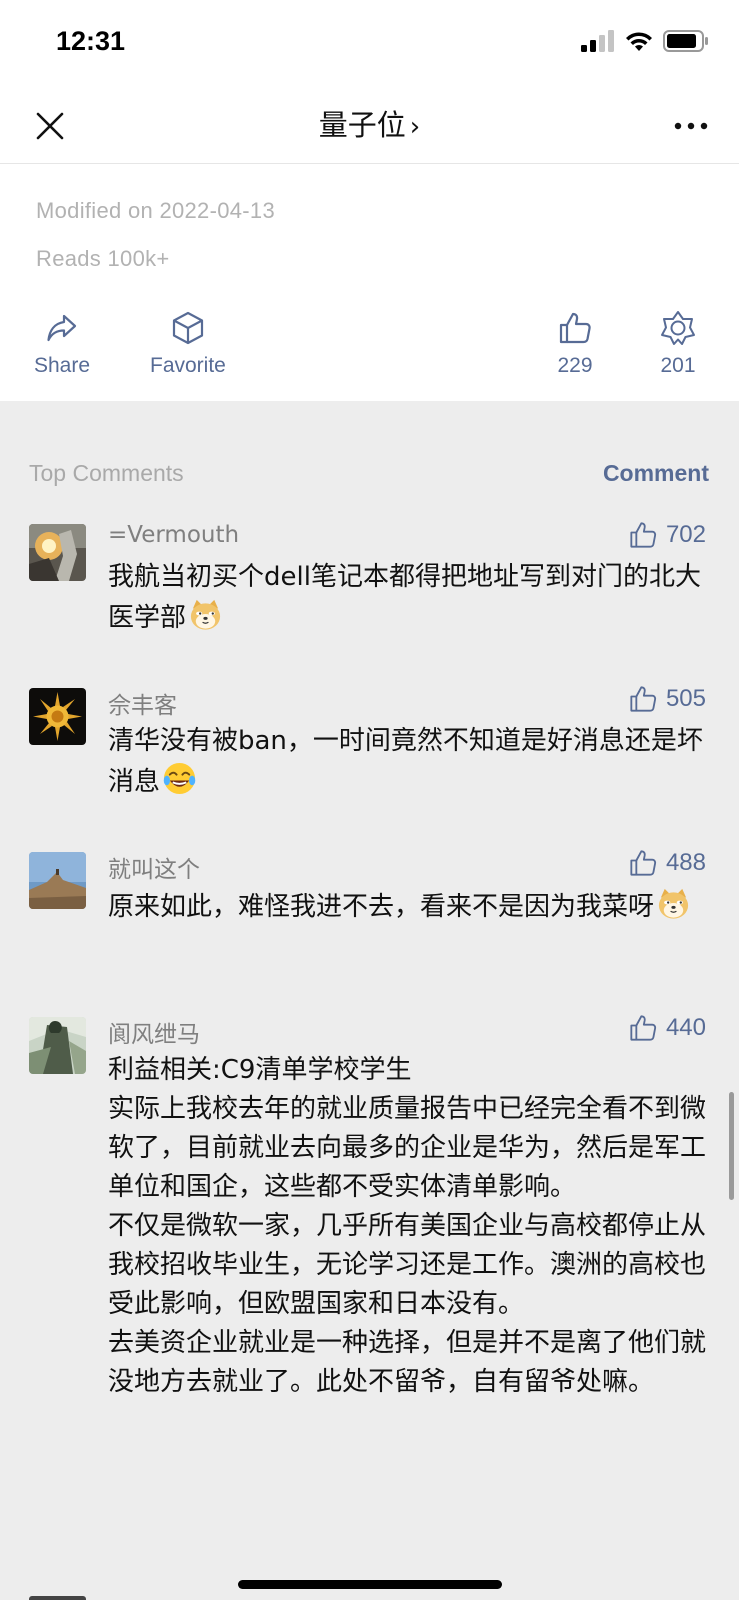  Describe the element at coordinates (685, 698) in the screenshot. I see `comment-like-count: 505` at that location.